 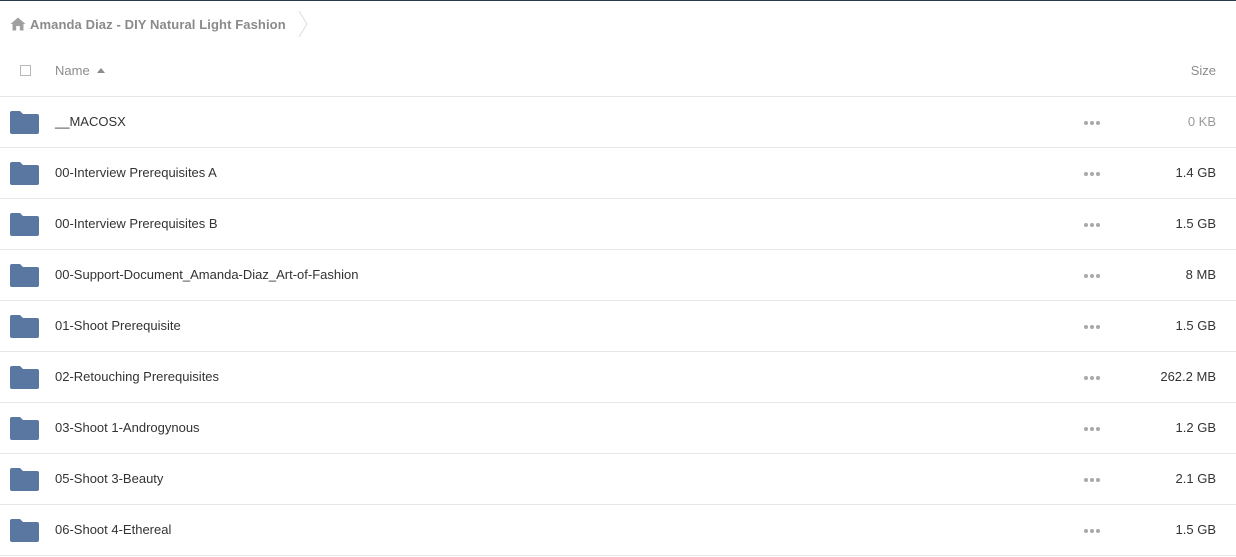 I want to click on folder-name-link: 00-Interview Prerequisites B, so click(x=136, y=223).